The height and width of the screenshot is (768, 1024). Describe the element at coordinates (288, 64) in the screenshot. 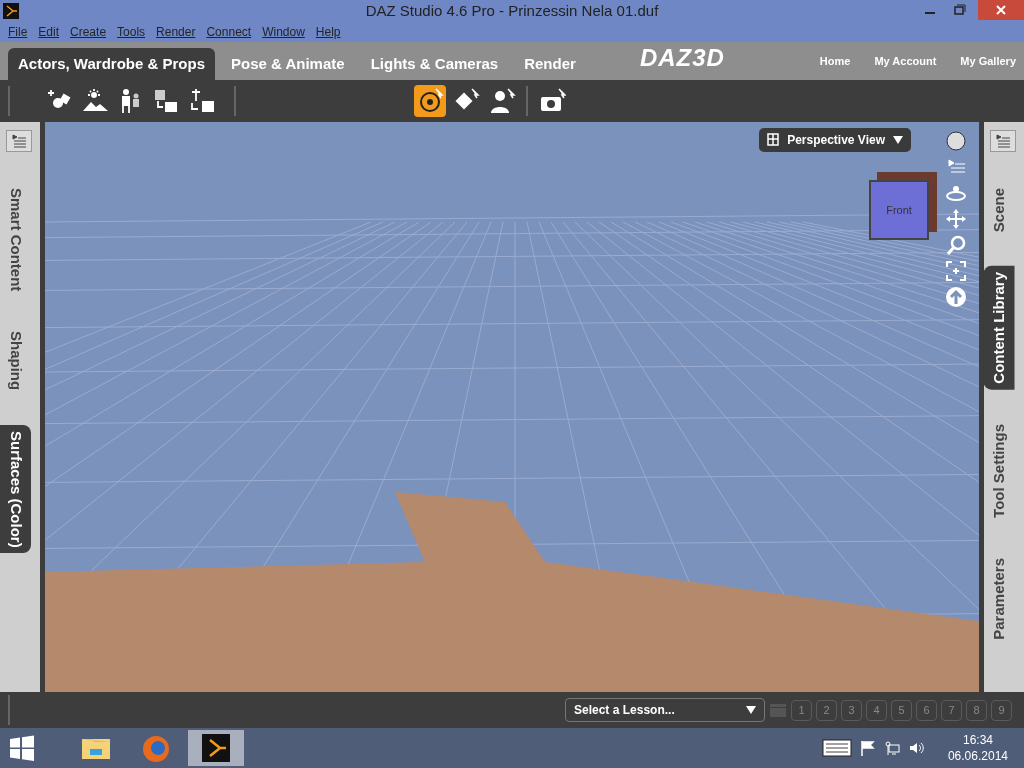

I see `workspace-tab: Pose & Animate` at that location.